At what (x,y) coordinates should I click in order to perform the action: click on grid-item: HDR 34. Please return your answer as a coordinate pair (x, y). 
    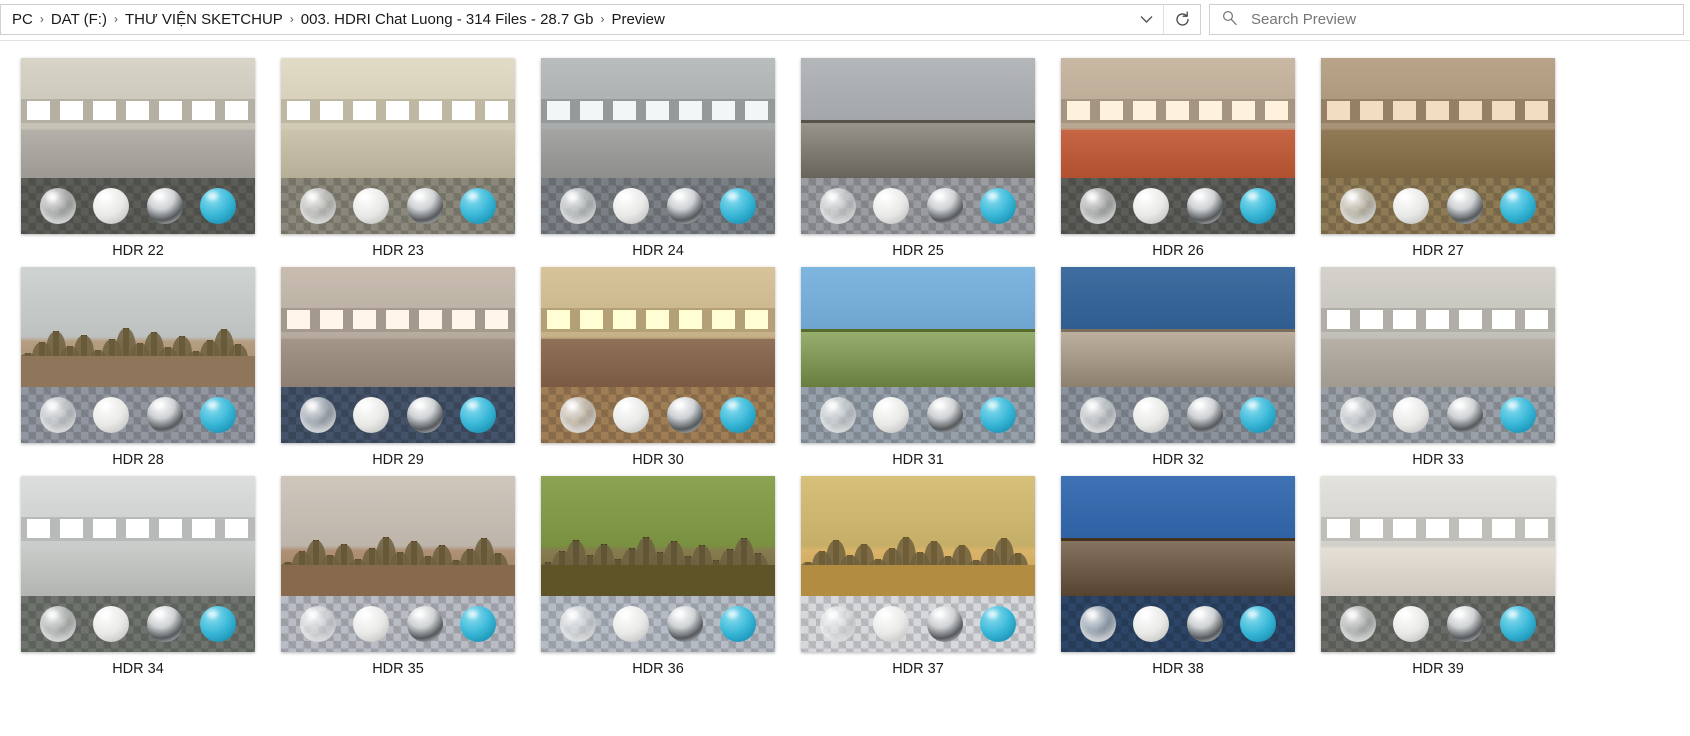
    Looking at the image, I should click on (138, 577).